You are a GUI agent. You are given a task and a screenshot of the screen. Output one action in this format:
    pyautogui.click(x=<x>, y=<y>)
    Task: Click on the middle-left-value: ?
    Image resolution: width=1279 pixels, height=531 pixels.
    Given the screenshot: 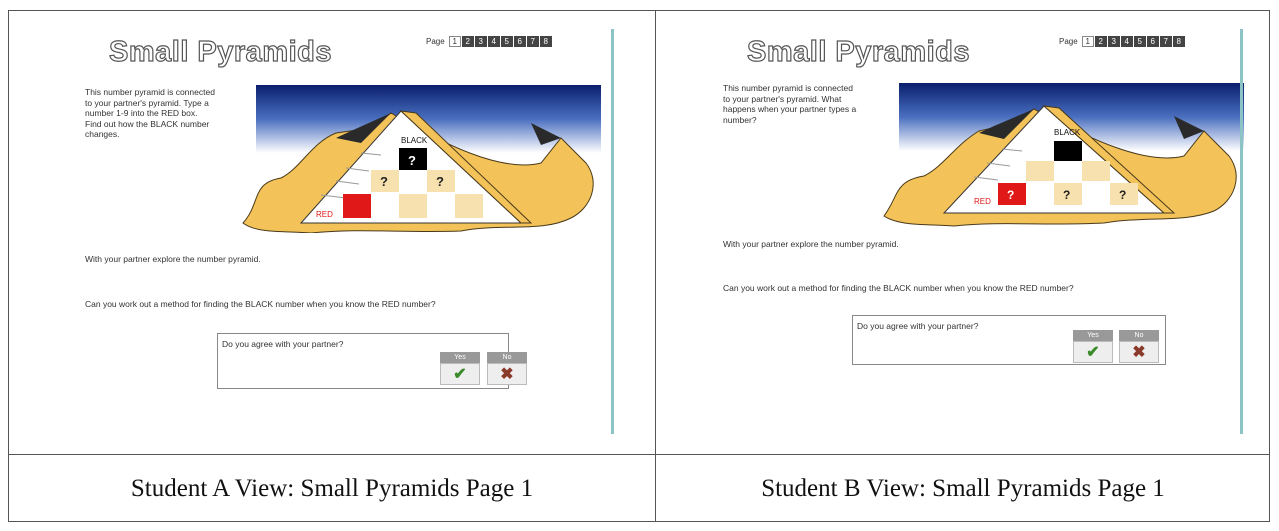 What is the action you would take?
    pyautogui.click(x=384, y=181)
    